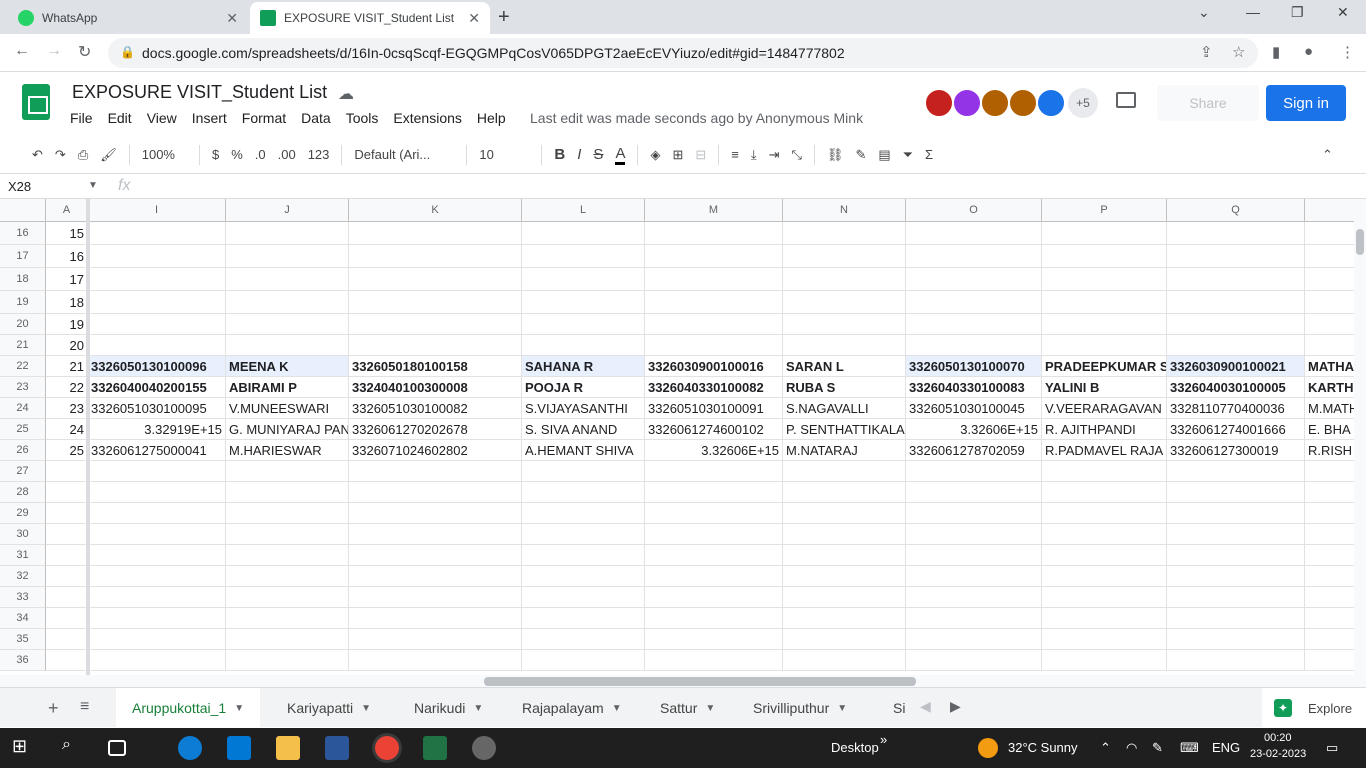 The height and width of the screenshot is (768, 1366). What do you see at coordinates (1360, 242) in the screenshot?
I see `scroll-thumb` at bounding box center [1360, 242].